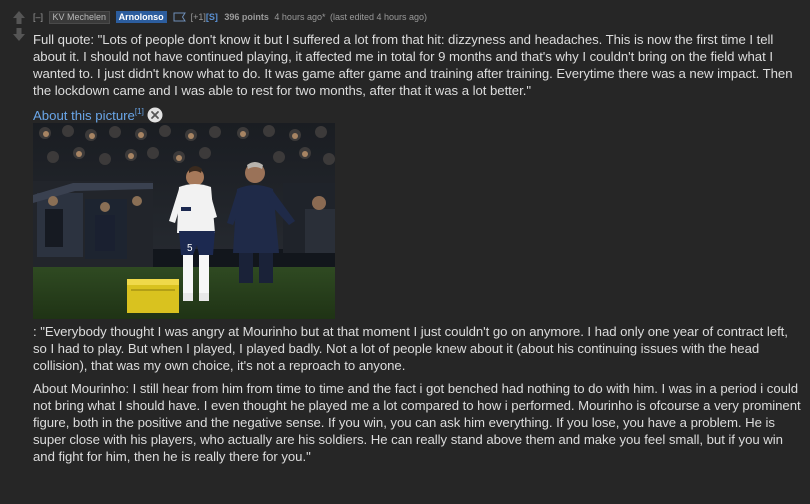 Image resolution: width=810 pixels, height=504 pixels. Describe the element at coordinates (79, 17) in the screenshot. I see `user-flair: KV Mechelen` at that location.